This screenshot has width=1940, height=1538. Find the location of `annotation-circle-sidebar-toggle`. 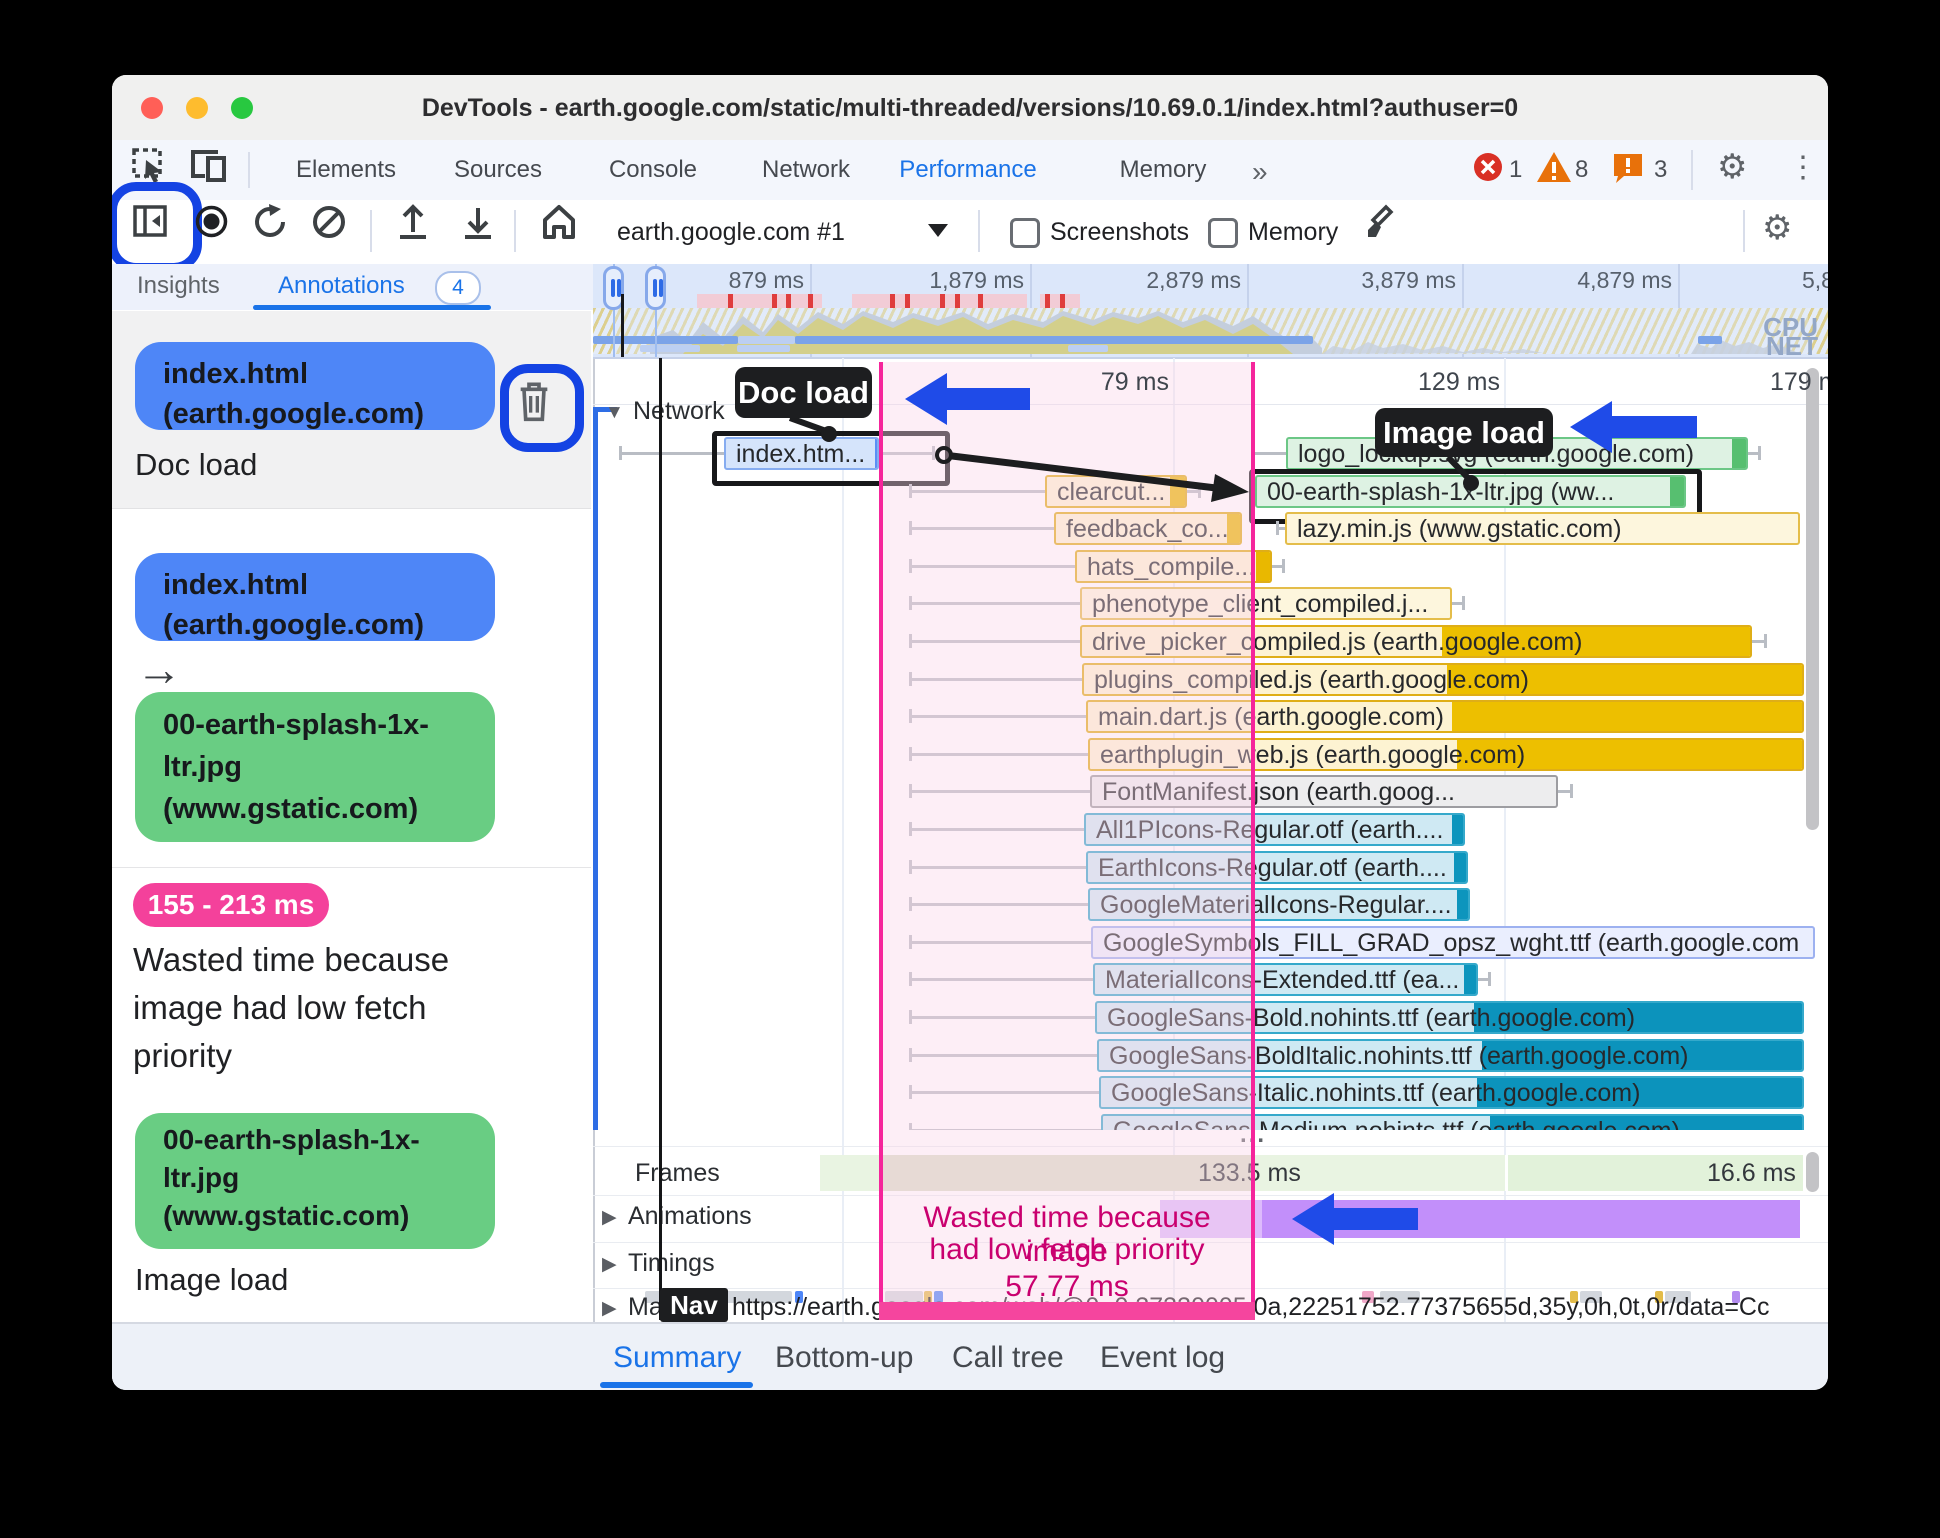

annotation-circle-sidebar-toggle is located at coordinates (157, 227).